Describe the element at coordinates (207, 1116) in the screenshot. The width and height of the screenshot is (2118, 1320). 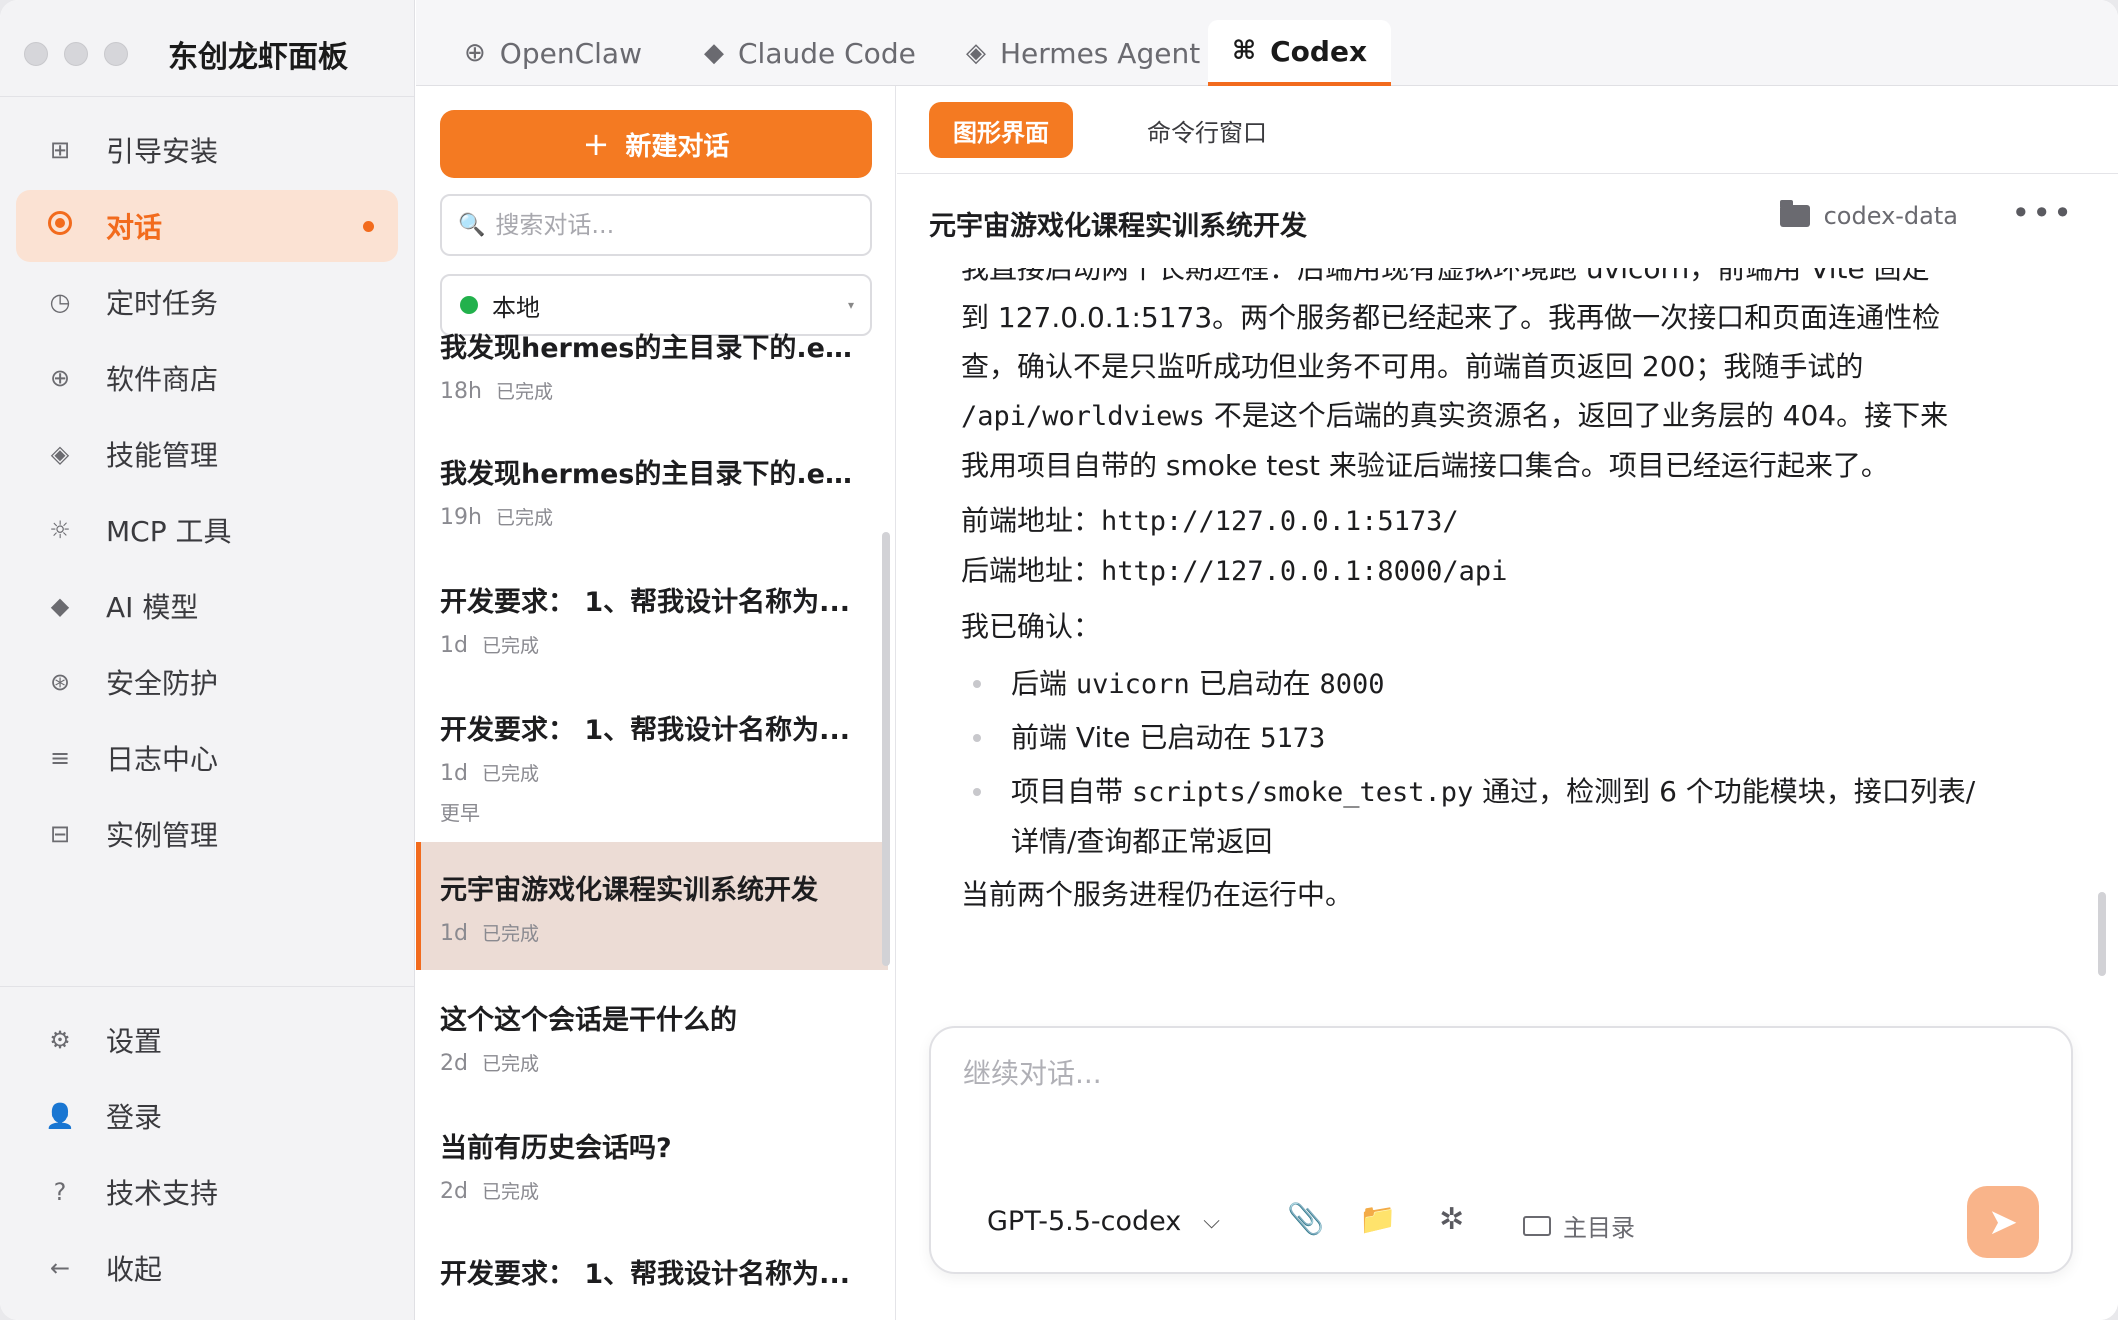
I see `sidebar-item-login: 👤 登录` at that location.